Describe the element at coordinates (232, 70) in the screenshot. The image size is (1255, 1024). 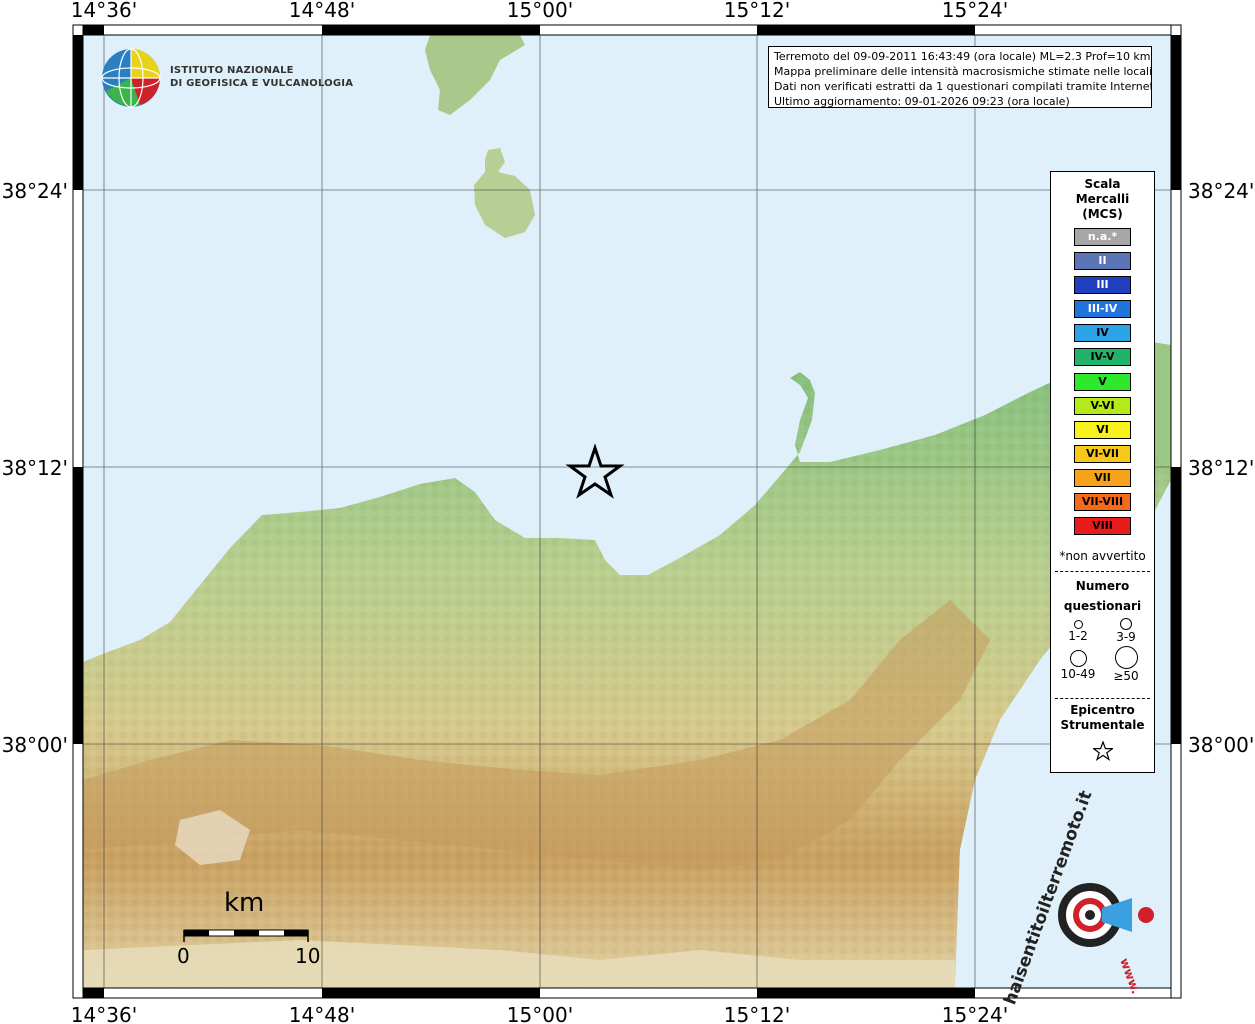
I see `institute-name-line1: ISTITUTO NAZIONALE` at that location.